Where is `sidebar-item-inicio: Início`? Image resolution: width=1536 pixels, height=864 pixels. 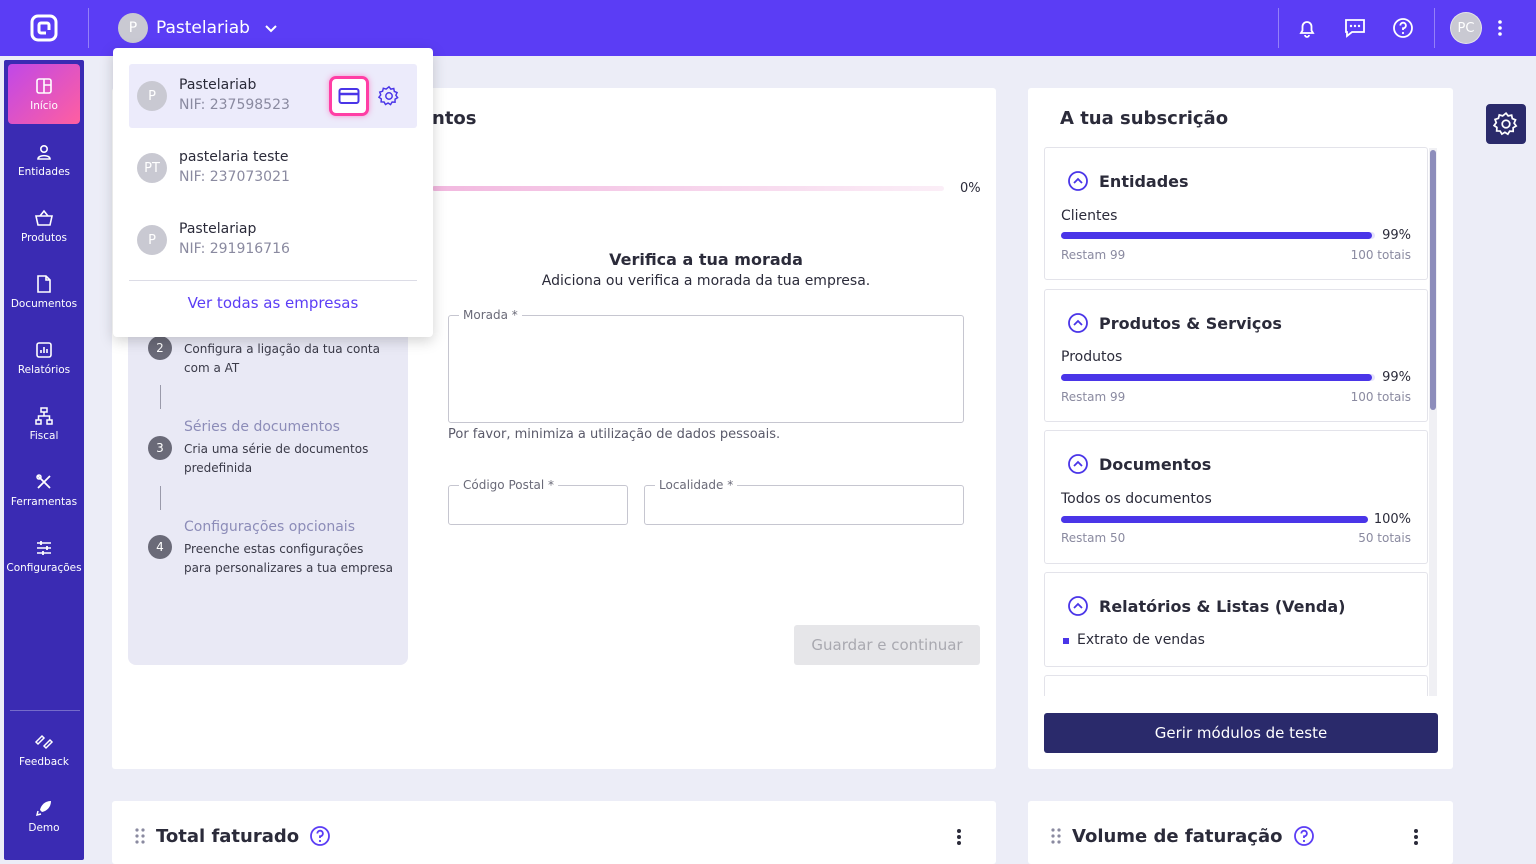
sidebar-item-inicio: Início is located at coordinates (44, 94).